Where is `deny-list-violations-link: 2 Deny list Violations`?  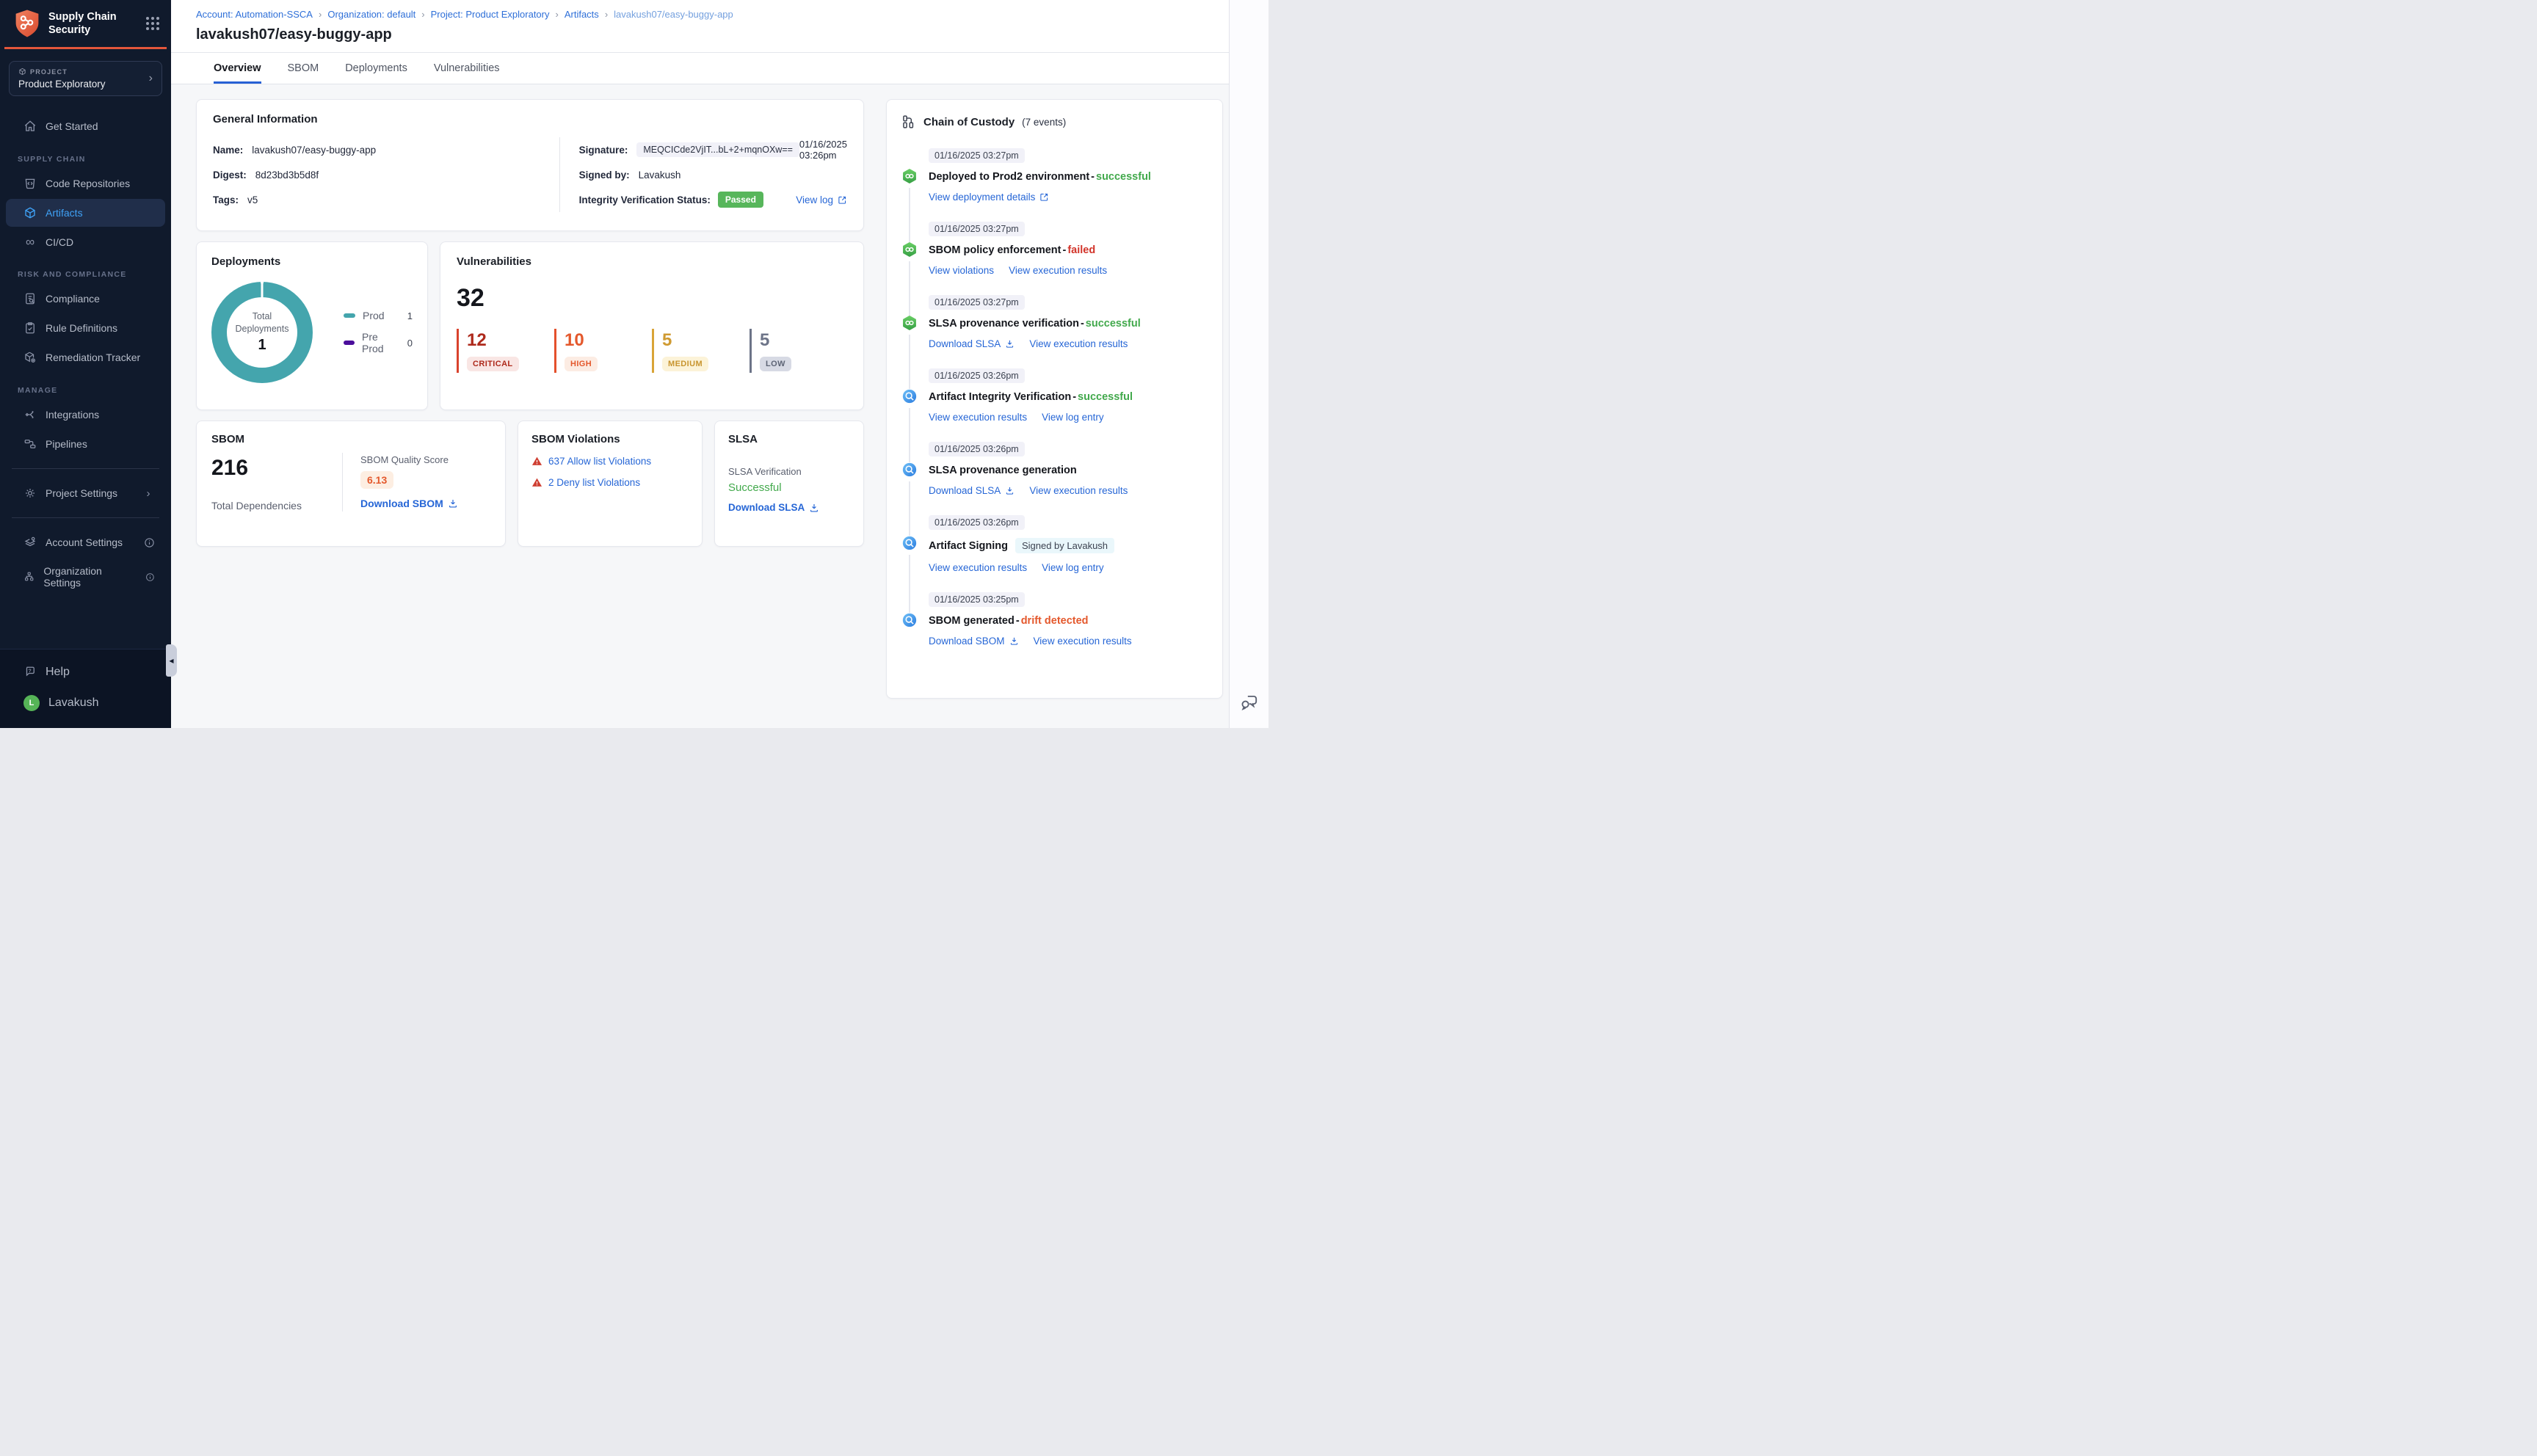 deny-list-violations-link: 2 Deny list Violations is located at coordinates (594, 483).